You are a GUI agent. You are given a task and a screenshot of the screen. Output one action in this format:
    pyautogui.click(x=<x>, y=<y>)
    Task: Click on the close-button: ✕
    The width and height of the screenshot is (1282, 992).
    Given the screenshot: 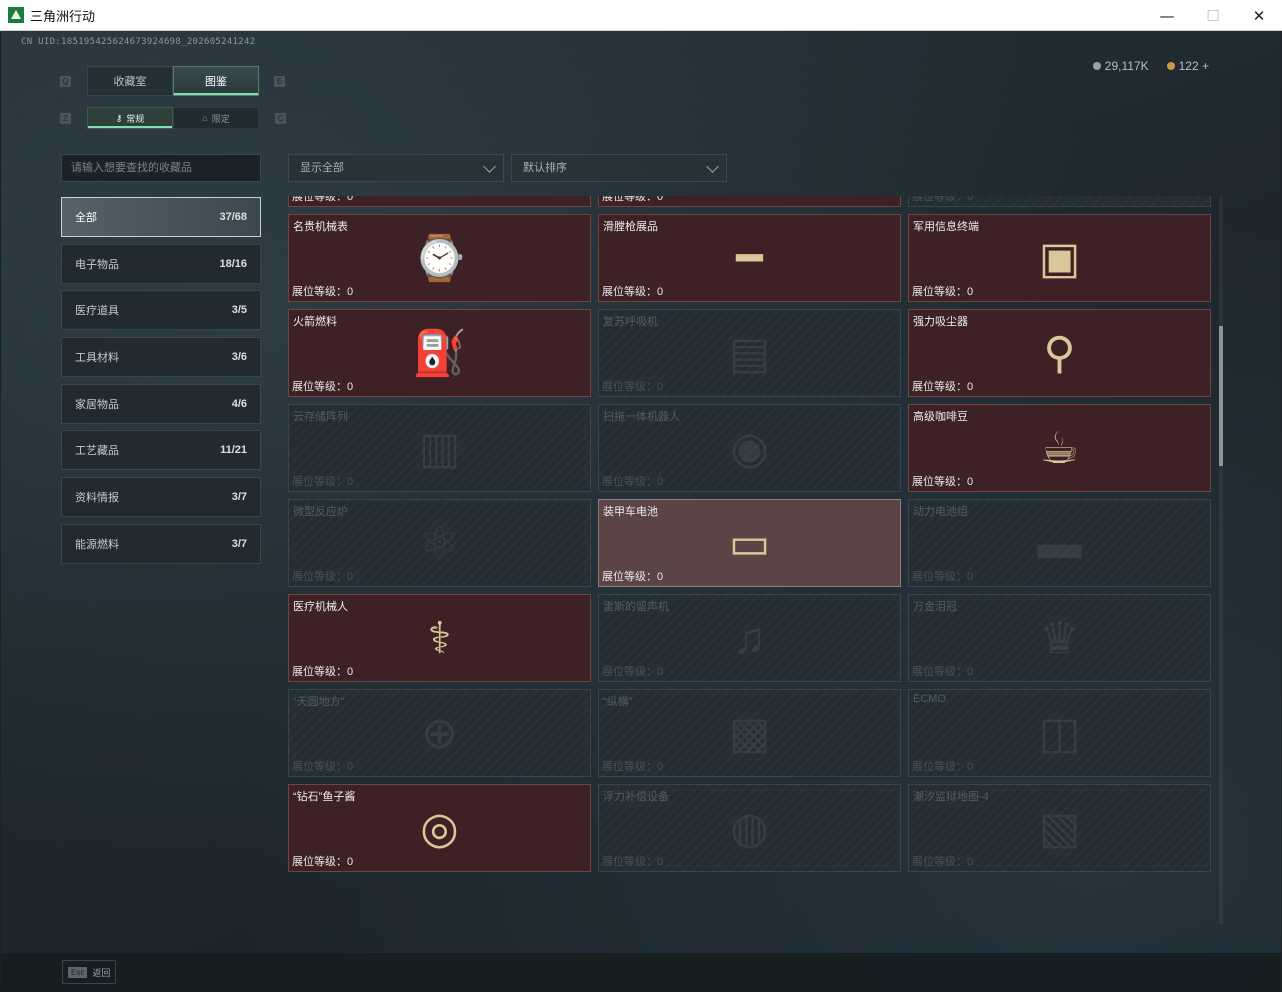 What is the action you would take?
    pyautogui.click(x=1259, y=15)
    